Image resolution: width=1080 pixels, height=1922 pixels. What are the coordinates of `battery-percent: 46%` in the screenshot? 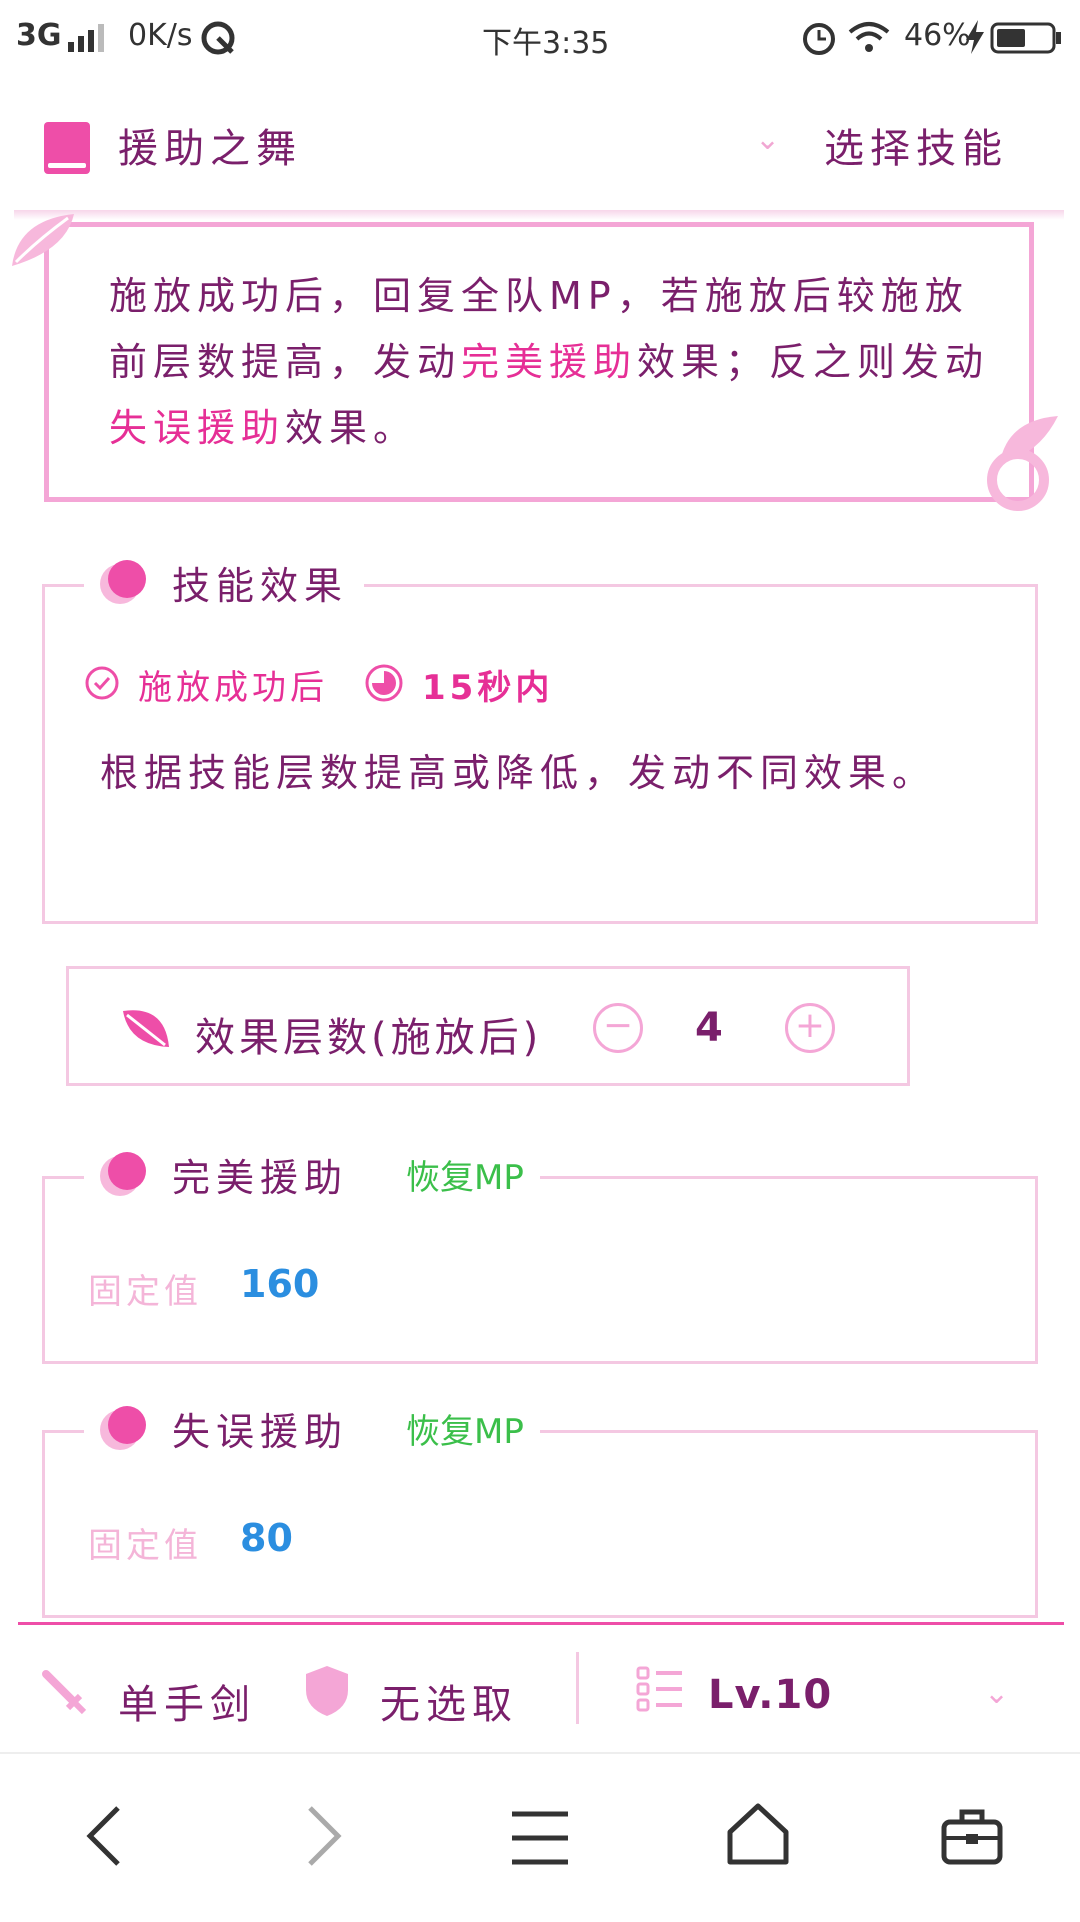 It's located at (937, 35).